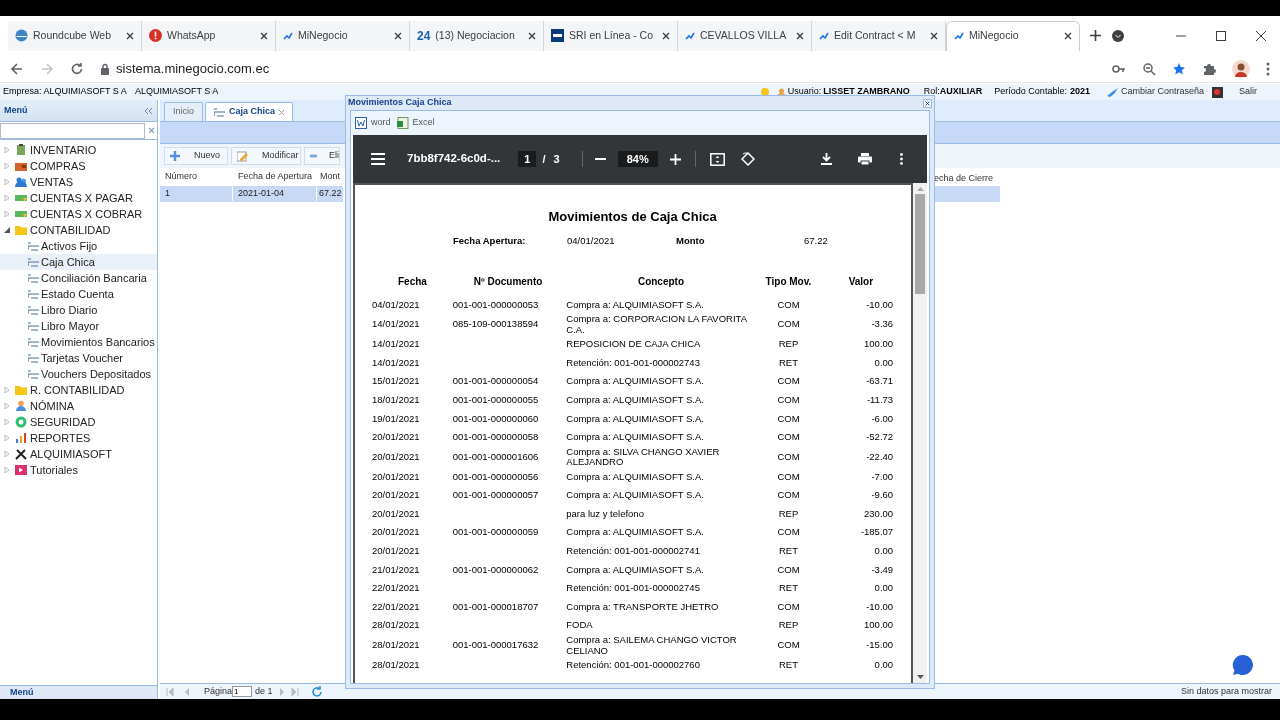  Describe the element at coordinates (78, 310) in the screenshot. I see `tree-item: Libro Diario` at that location.